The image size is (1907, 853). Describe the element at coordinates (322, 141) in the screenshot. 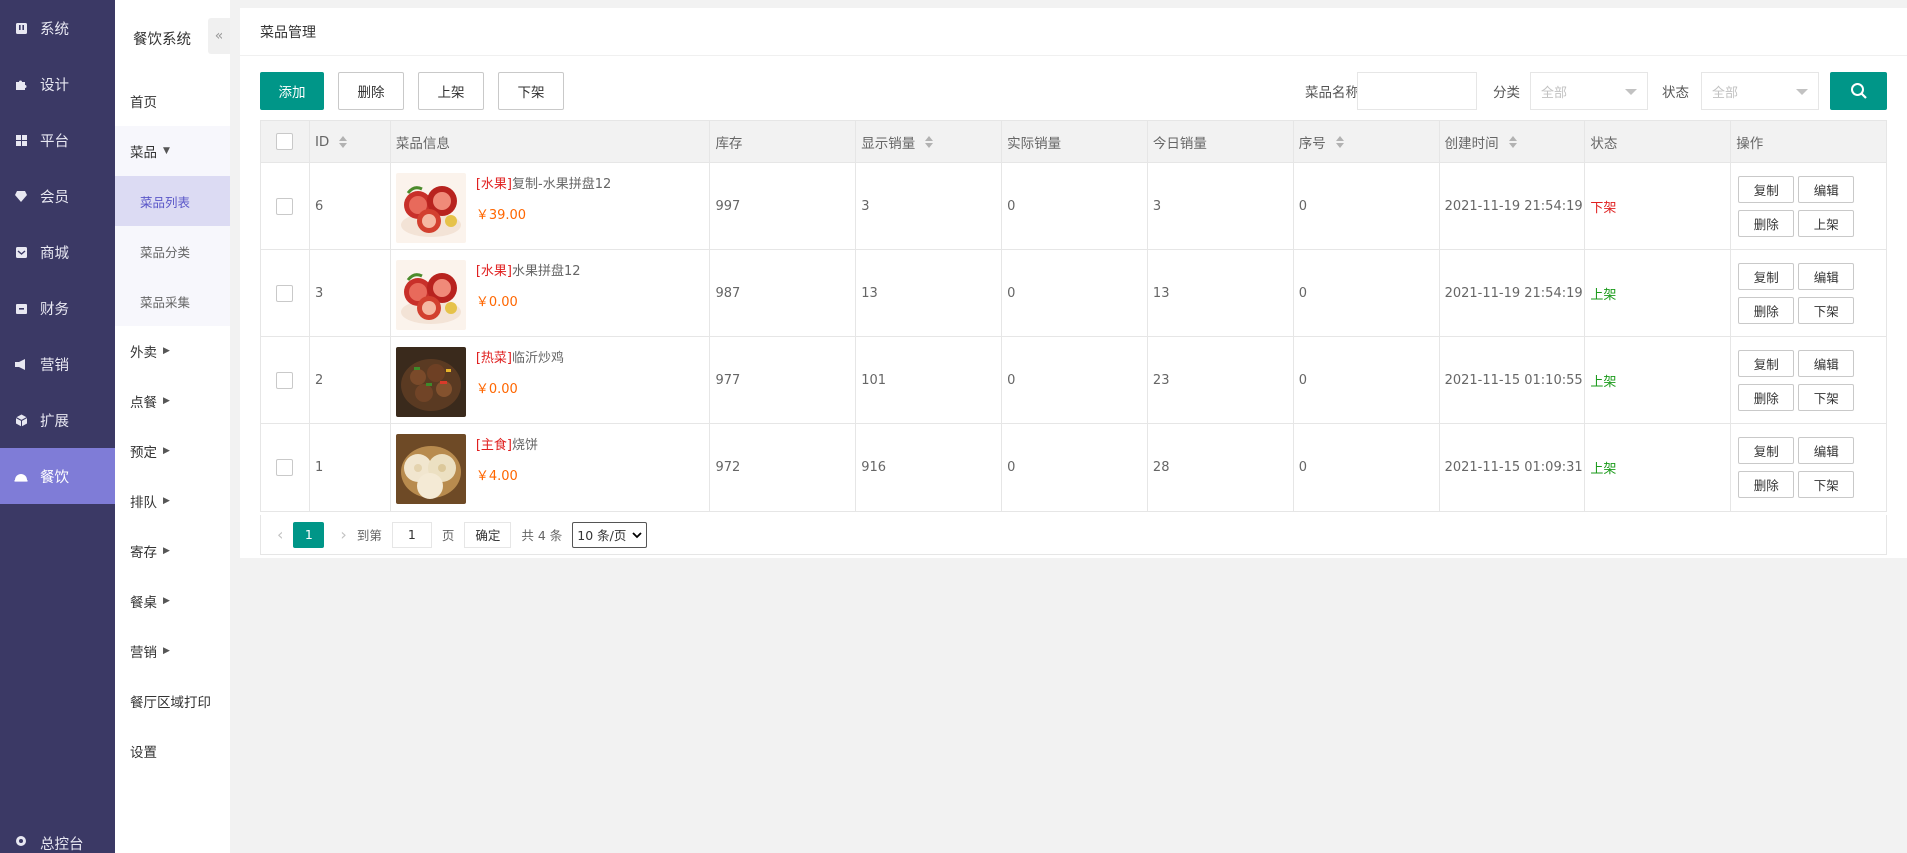

I see `header-label: ID` at that location.